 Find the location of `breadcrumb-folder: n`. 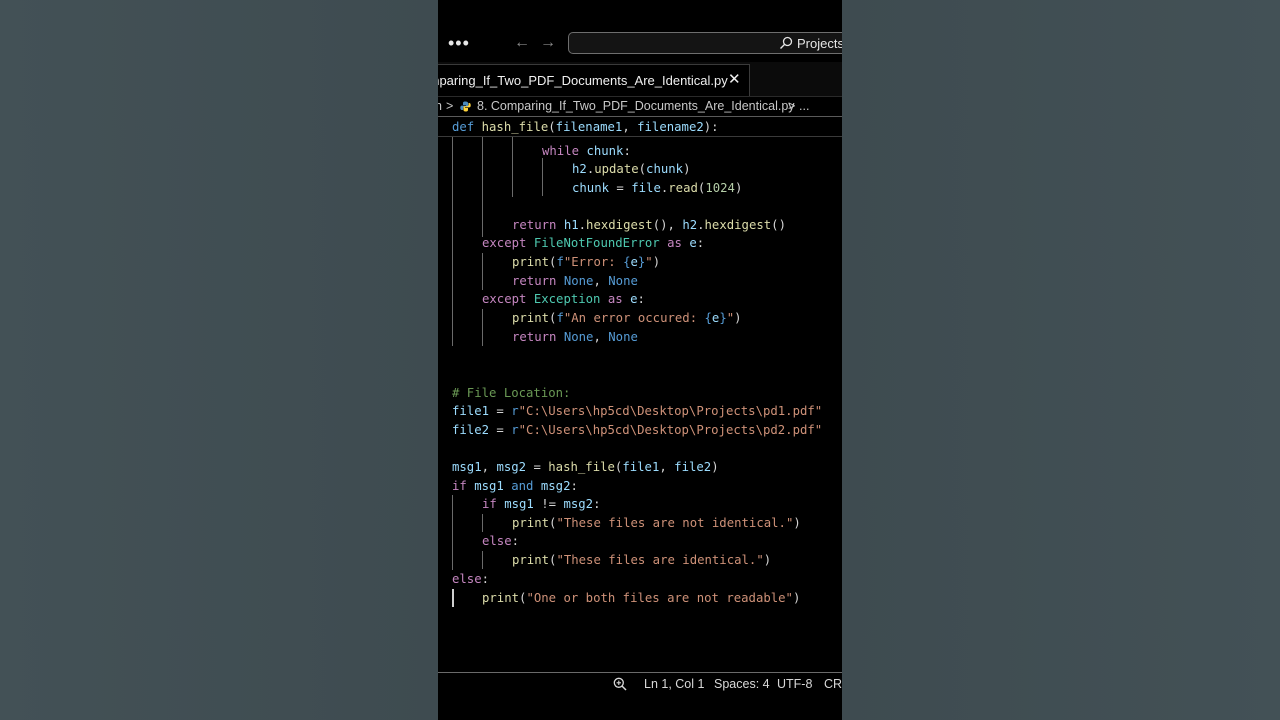

breadcrumb-folder: n is located at coordinates (440, 106).